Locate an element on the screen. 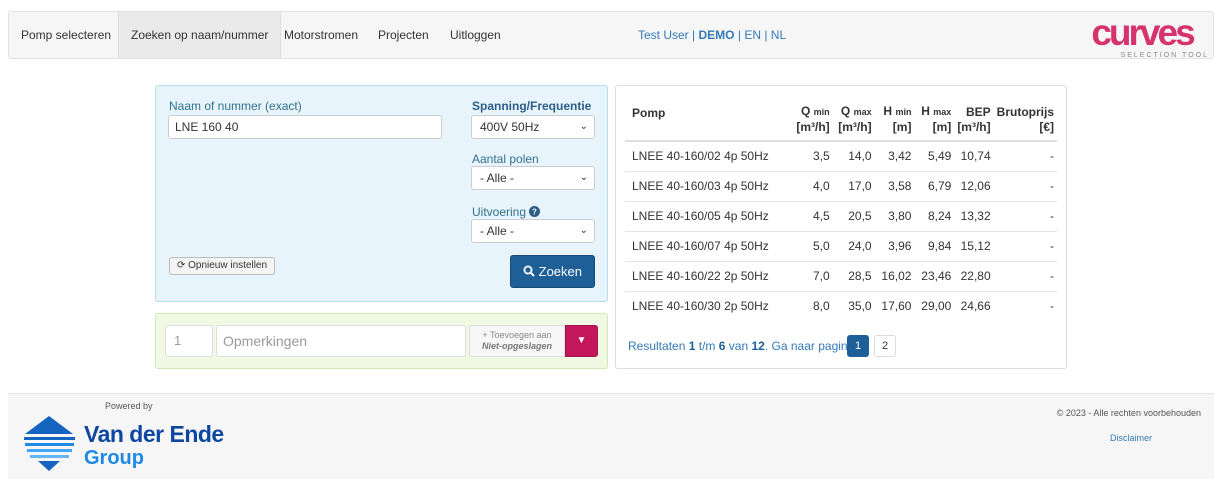 Image resolution: width=1214 pixels, height=479 pixels. pump-name: LNEE 40-160/22 2p 50Hz is located at coordinates (708, 275).